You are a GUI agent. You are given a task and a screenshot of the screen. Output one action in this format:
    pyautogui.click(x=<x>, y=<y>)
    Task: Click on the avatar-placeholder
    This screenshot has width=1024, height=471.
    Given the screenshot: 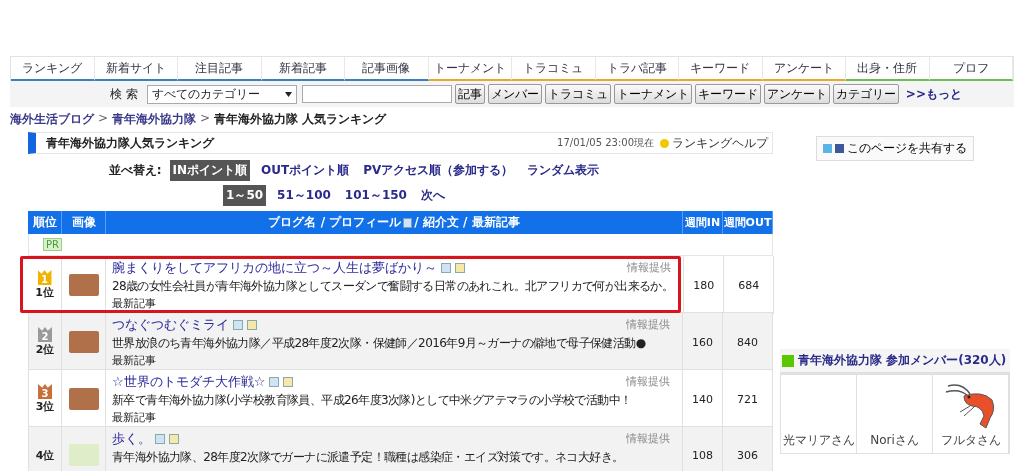 What is the action you would take?
    pyautogui.click(x=83, y=455)
    